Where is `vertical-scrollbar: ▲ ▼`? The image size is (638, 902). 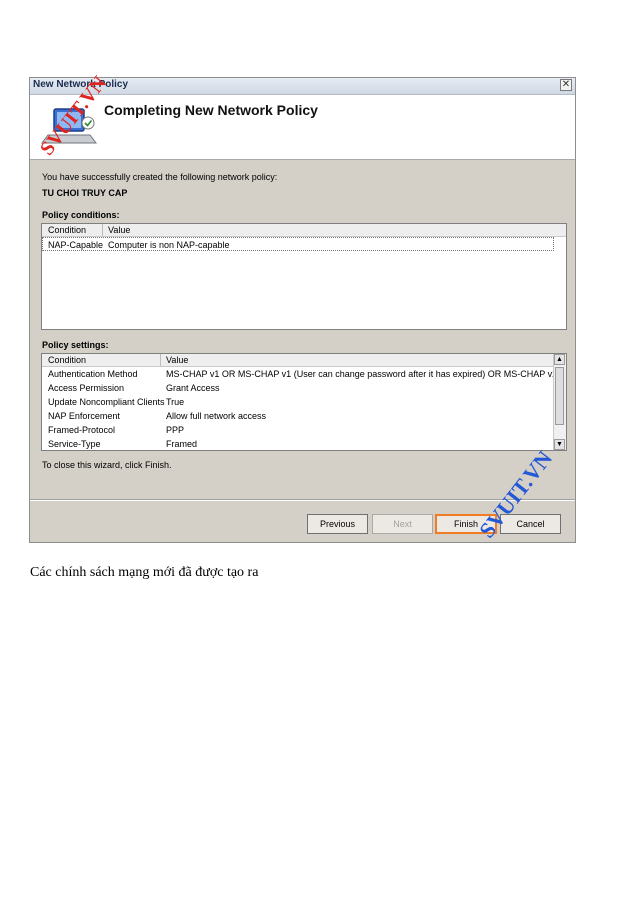 vertical-scrollbar: ▲ ▼ is located at coordinates (559, 402).